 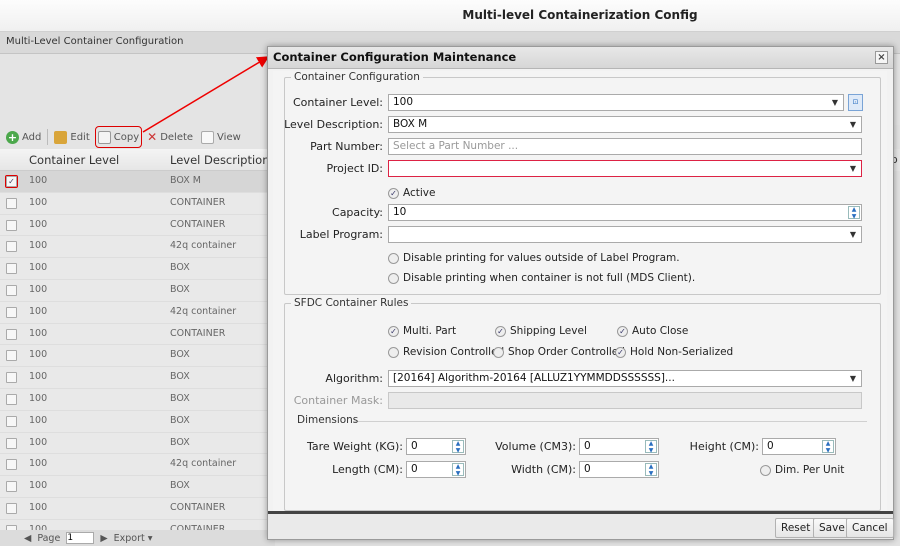 I want to click on cell-level-description: CONTAINER, so click(x=198, y=224).